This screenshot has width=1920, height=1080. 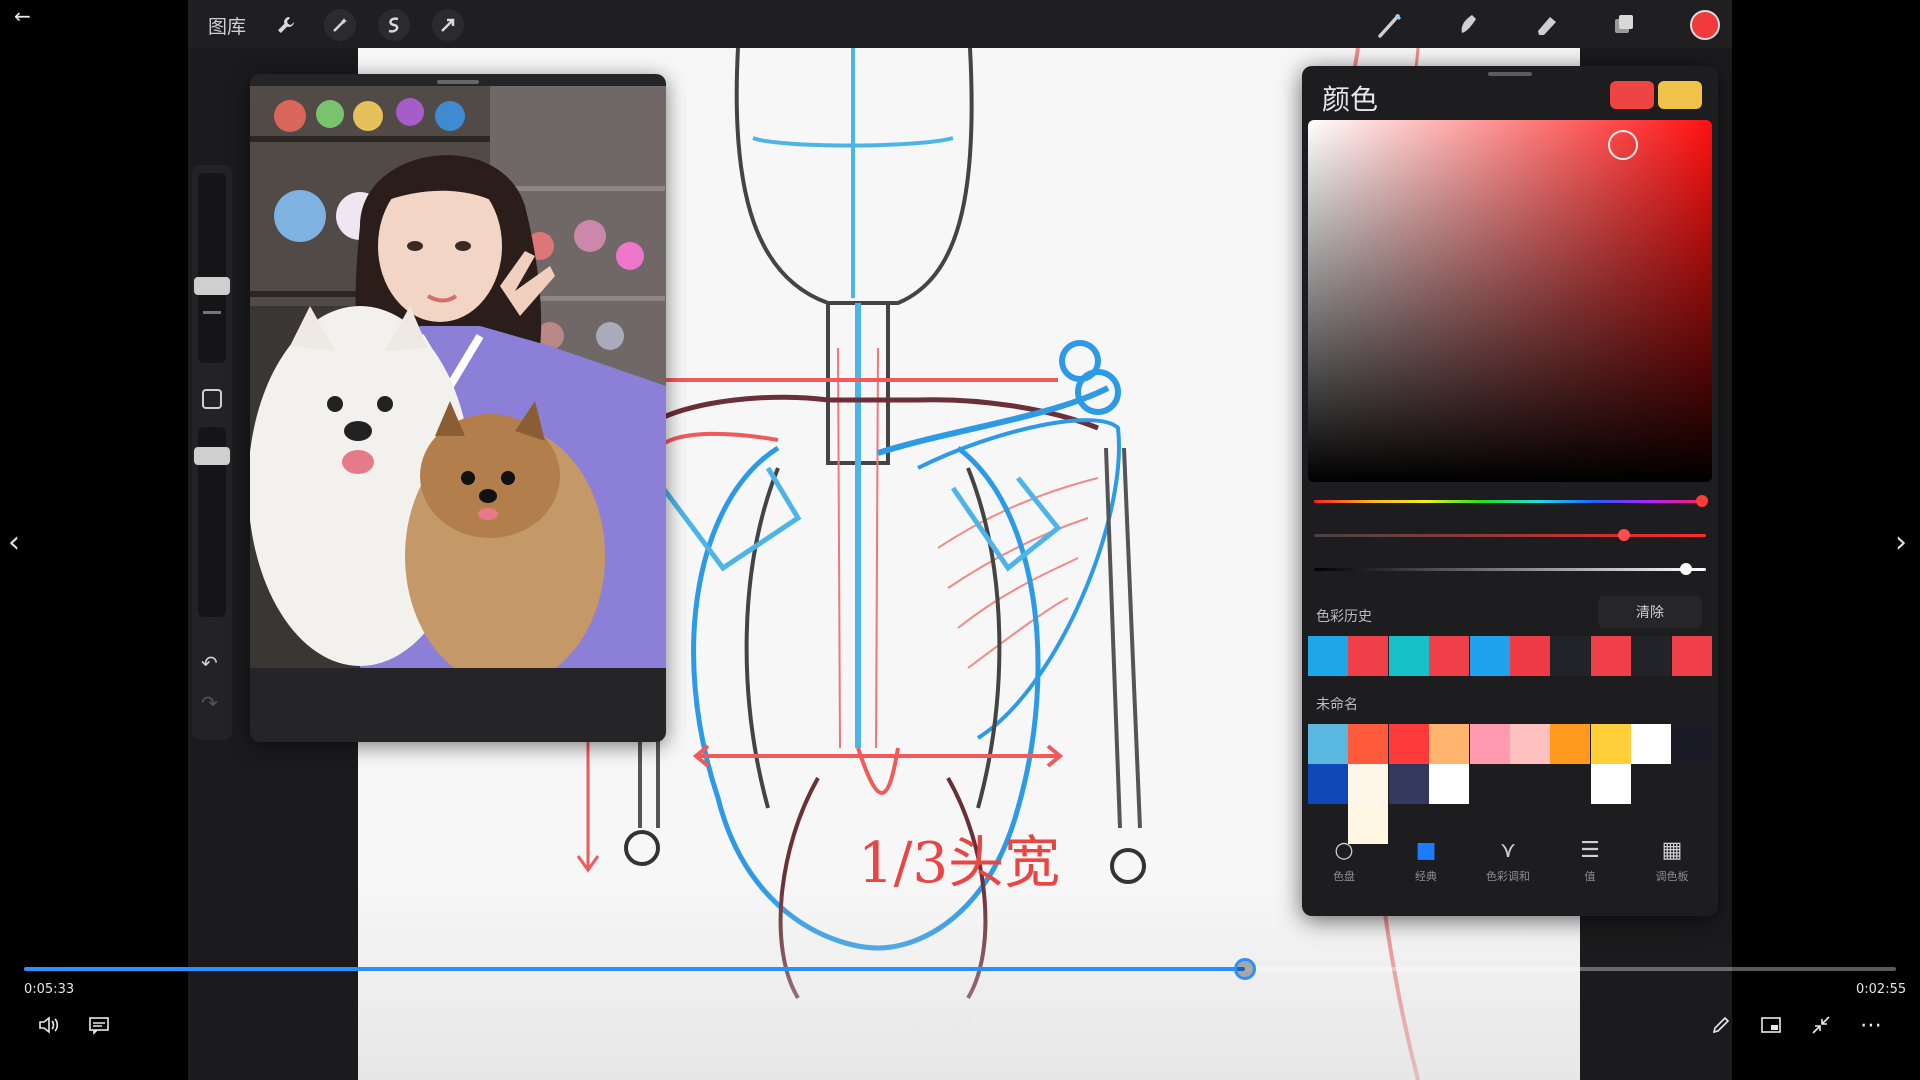 I want to click on next-chevron-icon: ›, so click(x=1901, y=542).